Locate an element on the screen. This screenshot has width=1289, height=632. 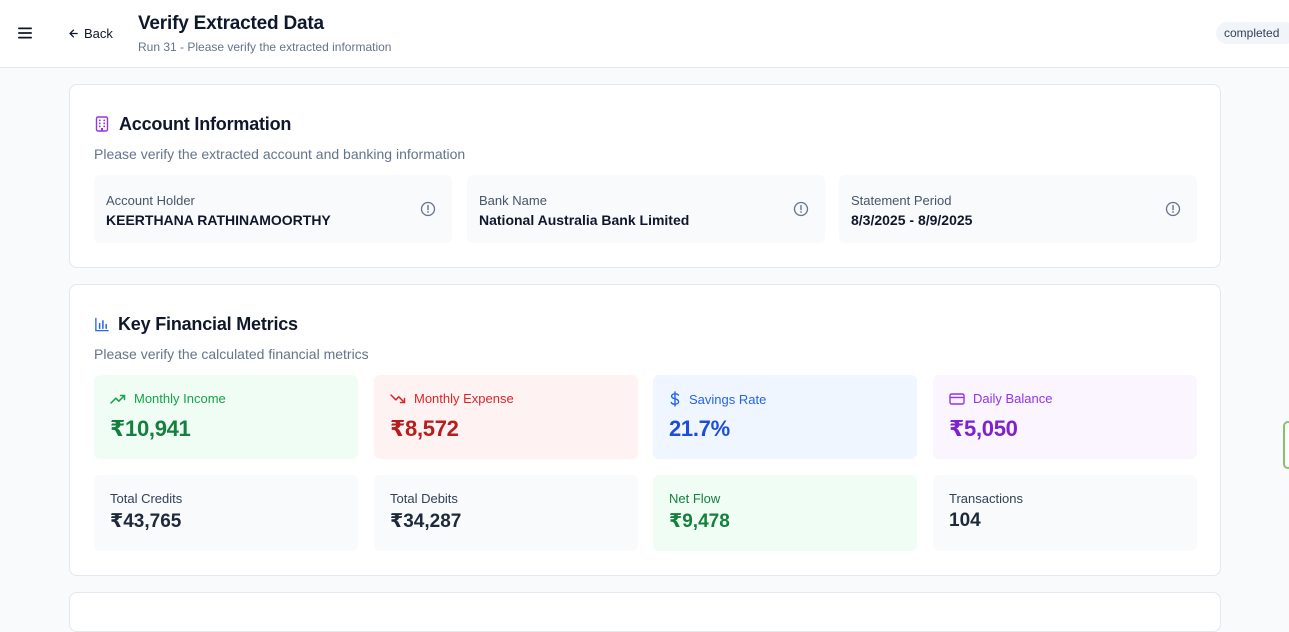
metrics-card-header: Key Financial Metrics is located at coordinates (196, 324).